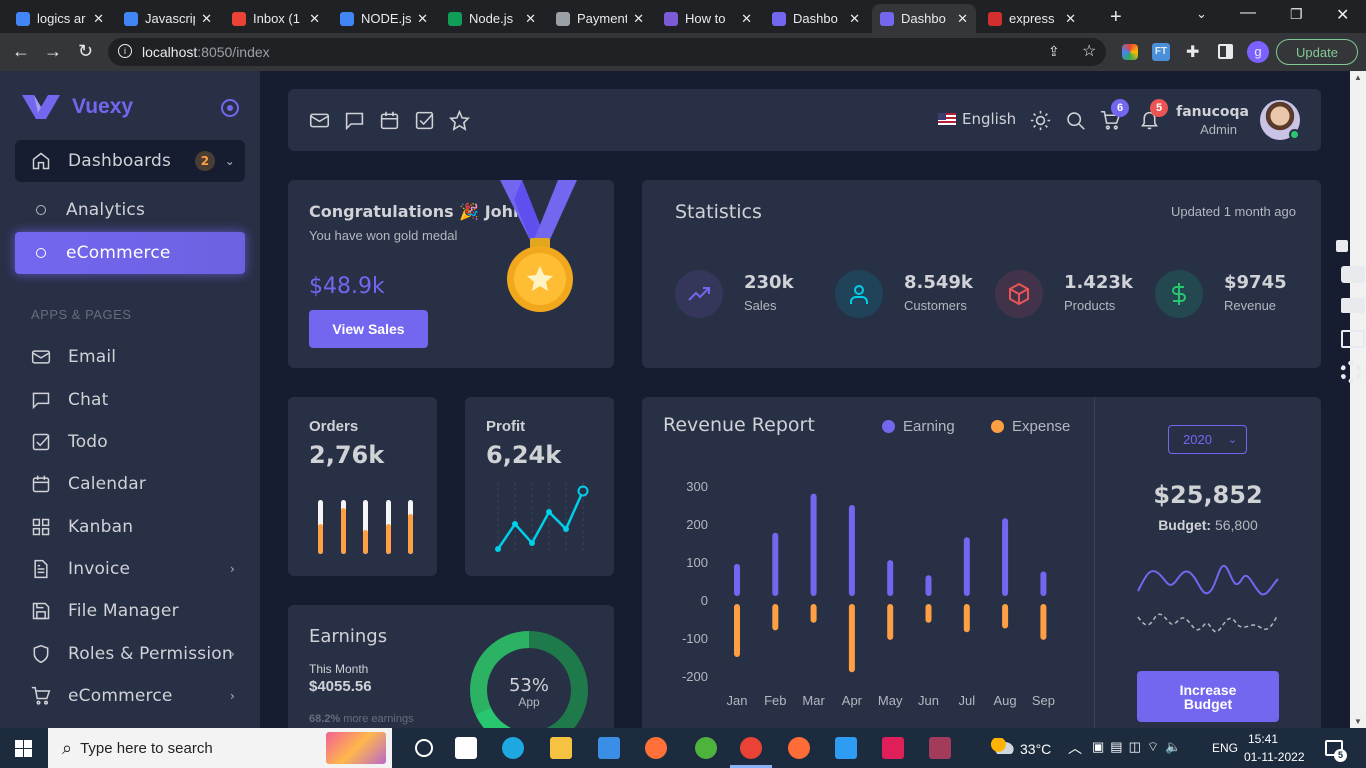  What do you see at coordinates (1358, 77) in the screenshot?
I see `scroll-up-arrow: ▲` at bounding box center [1358, 77].